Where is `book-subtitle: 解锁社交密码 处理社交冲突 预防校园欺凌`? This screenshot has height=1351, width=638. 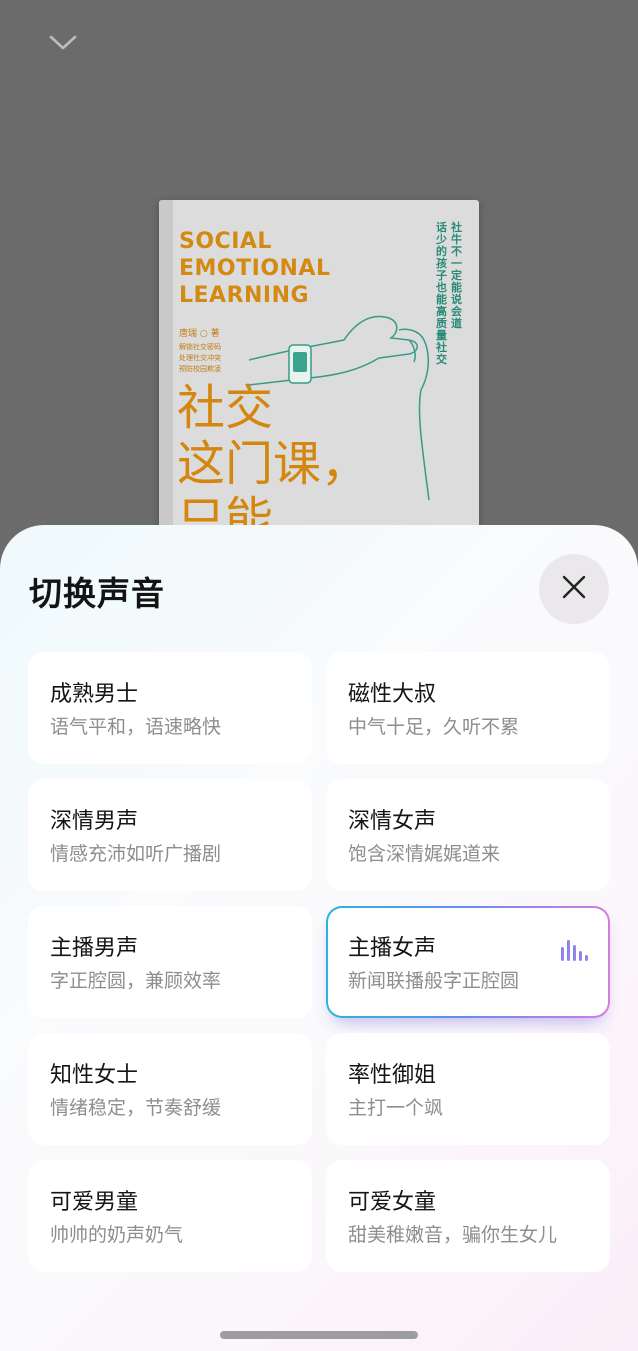
book-subtitle: 解锁社交密码 处理社交冲突 预防校园欺凌 is located at coordinates (200, 358).